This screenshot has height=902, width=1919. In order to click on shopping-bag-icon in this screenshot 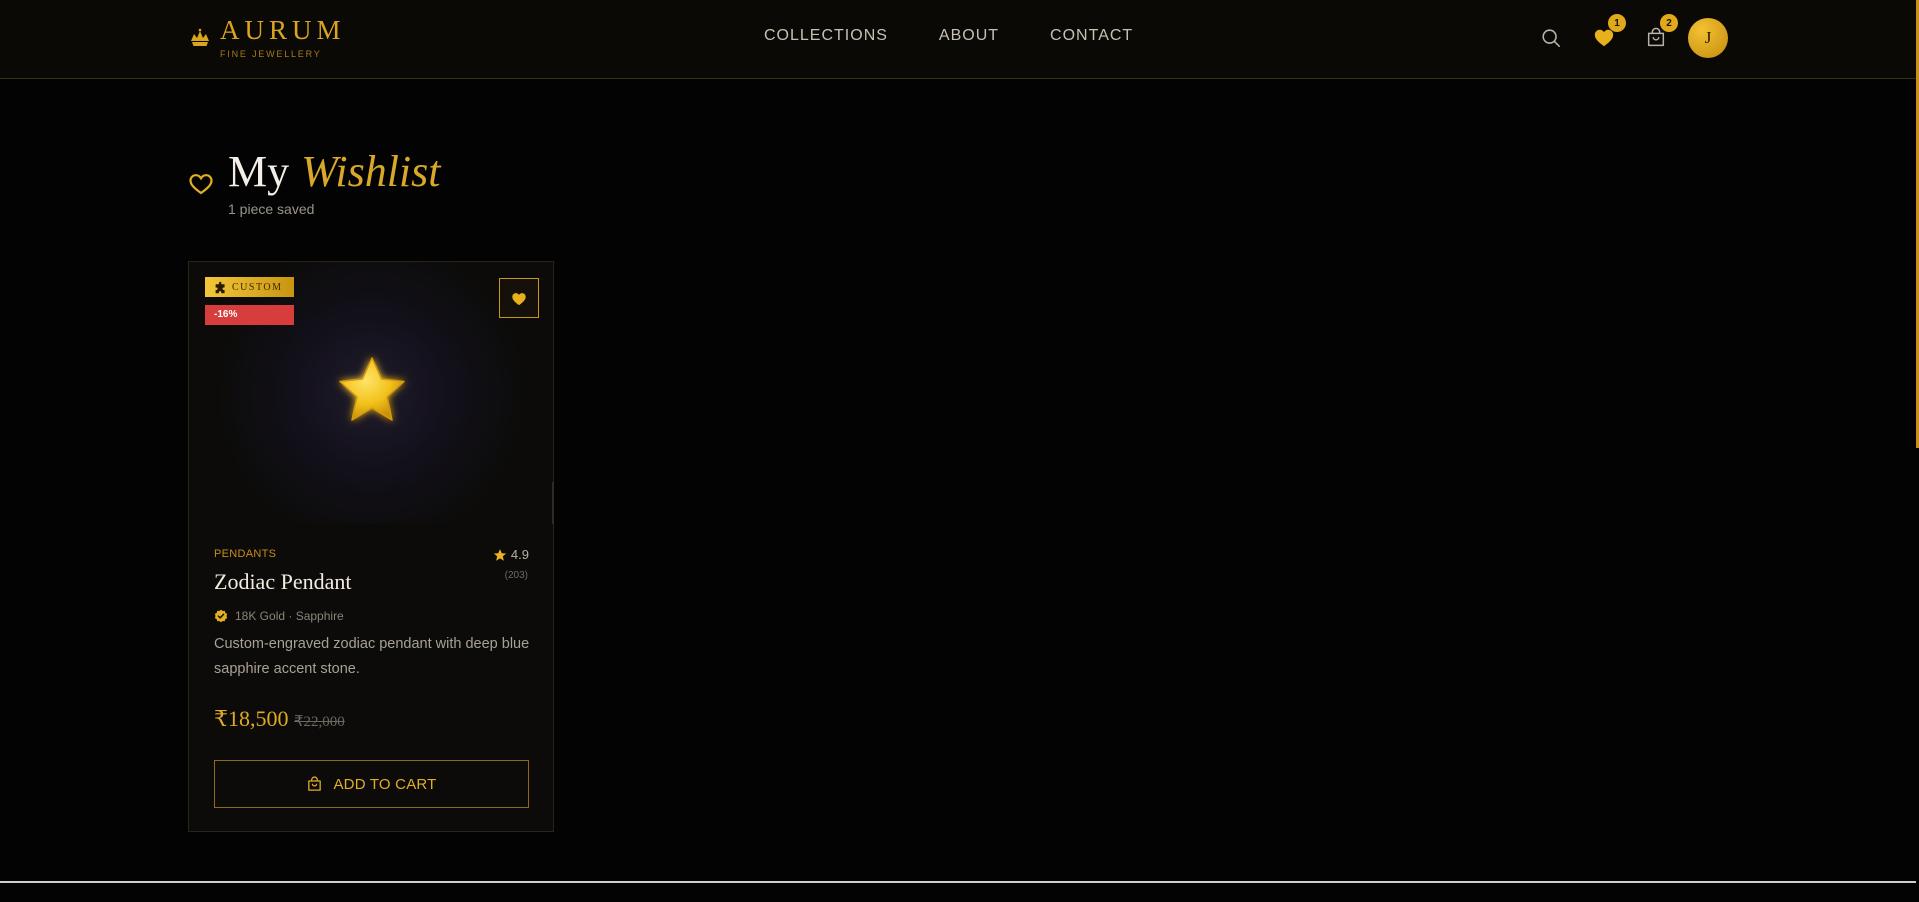, I will do `click(315, 783)`.